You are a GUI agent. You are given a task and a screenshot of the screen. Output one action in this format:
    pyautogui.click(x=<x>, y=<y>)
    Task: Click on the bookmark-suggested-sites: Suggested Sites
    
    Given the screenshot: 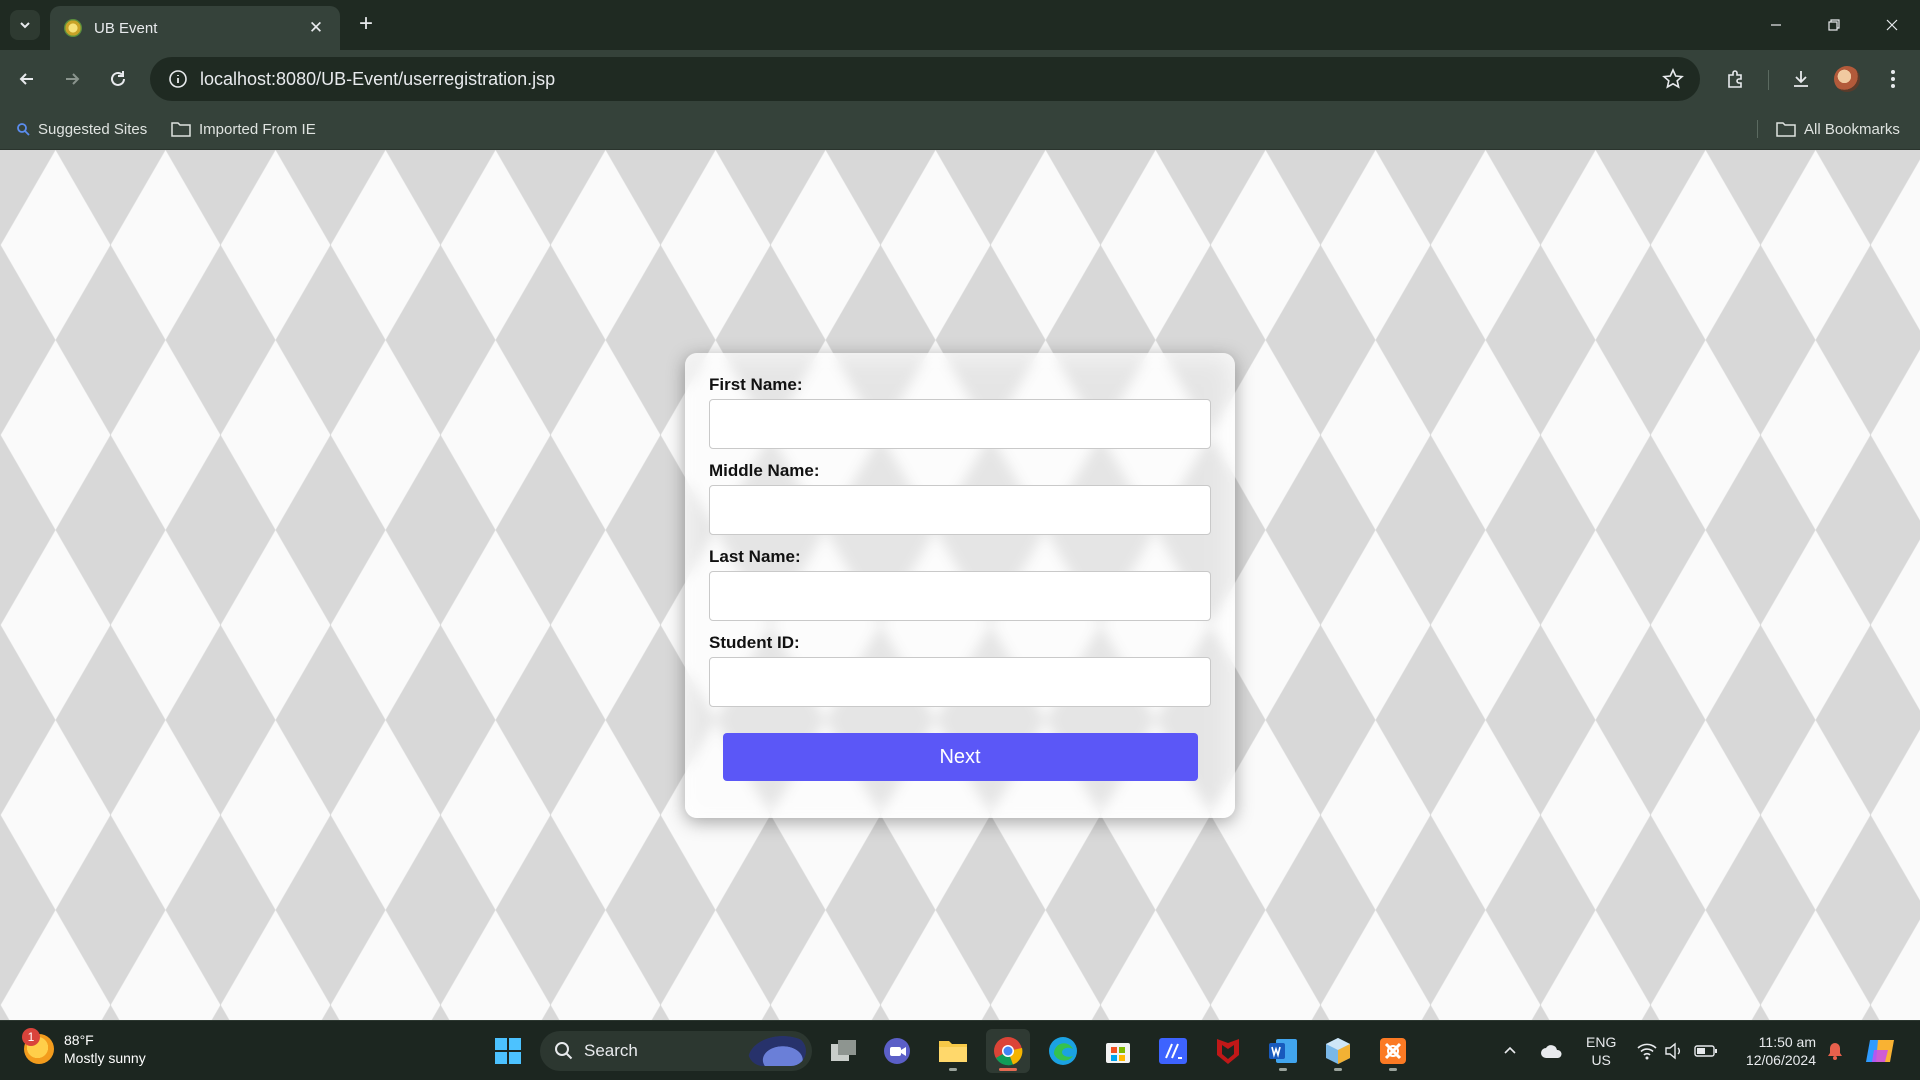 What is the action you would take?
    pyautogui.click(x=81, y=129)
    